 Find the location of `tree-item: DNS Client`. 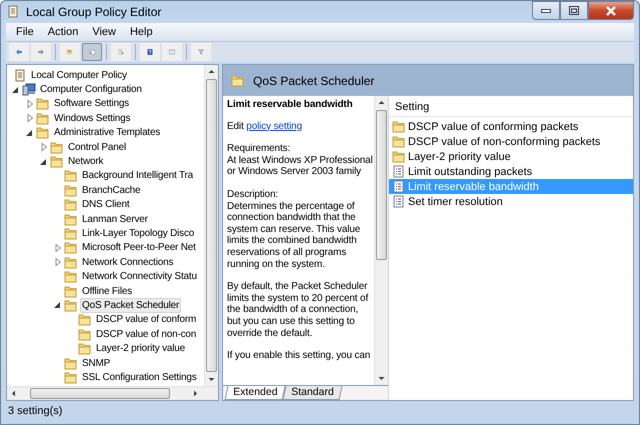

tree-item: DNS Client is located at coordinates (106, 204).